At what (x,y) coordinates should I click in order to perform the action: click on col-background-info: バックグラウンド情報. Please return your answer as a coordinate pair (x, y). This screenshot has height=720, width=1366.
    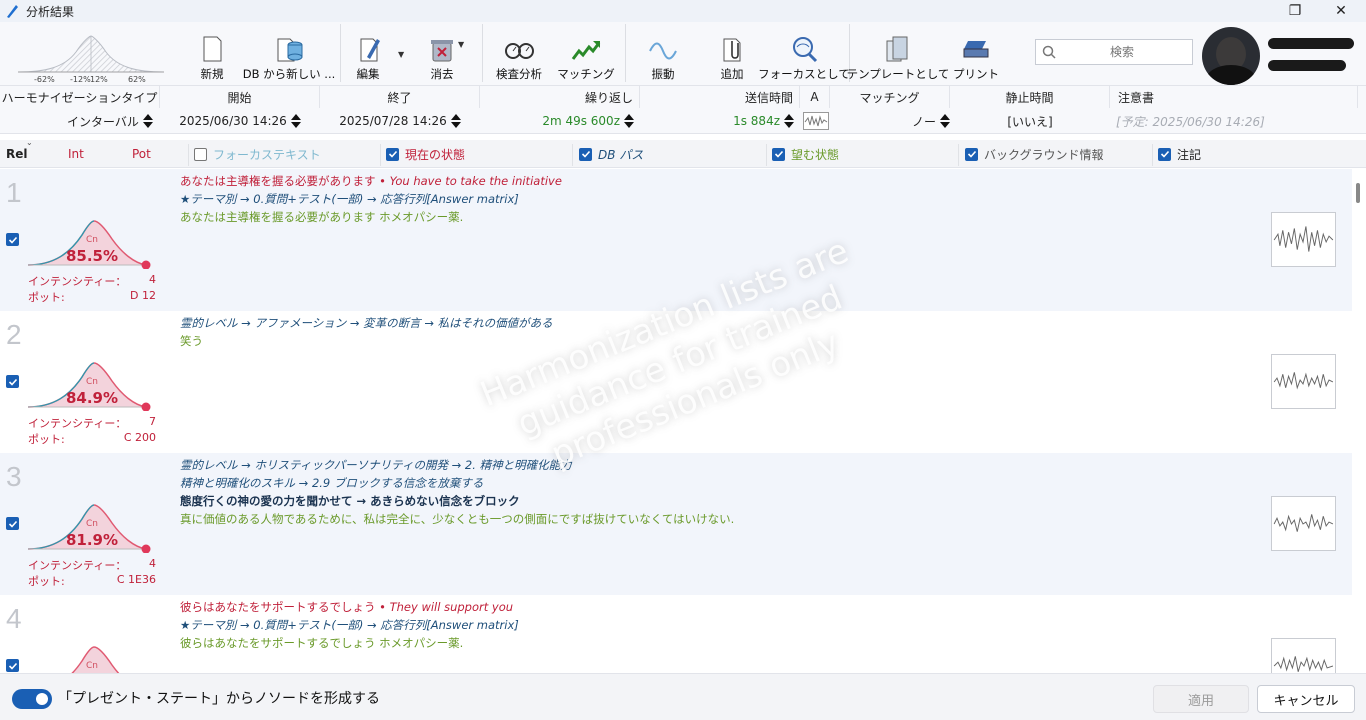
    Looking at the image, I should click on (1034, 154).